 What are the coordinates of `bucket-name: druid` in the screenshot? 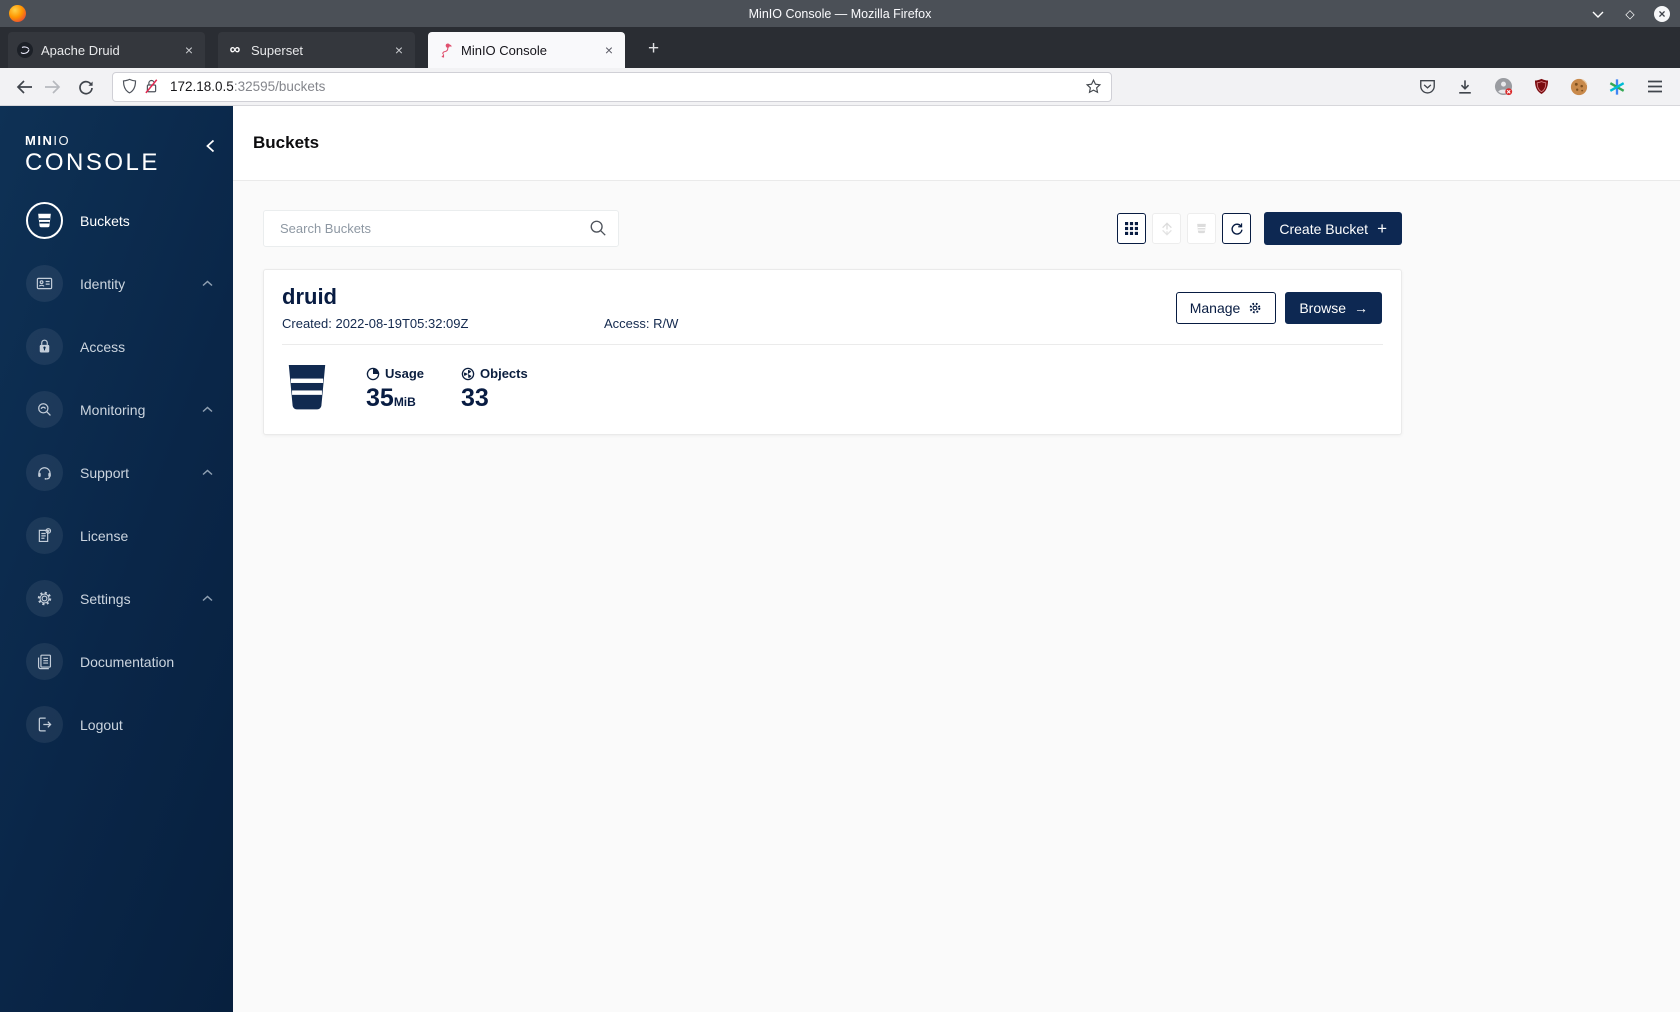 It's located at (480, 296).